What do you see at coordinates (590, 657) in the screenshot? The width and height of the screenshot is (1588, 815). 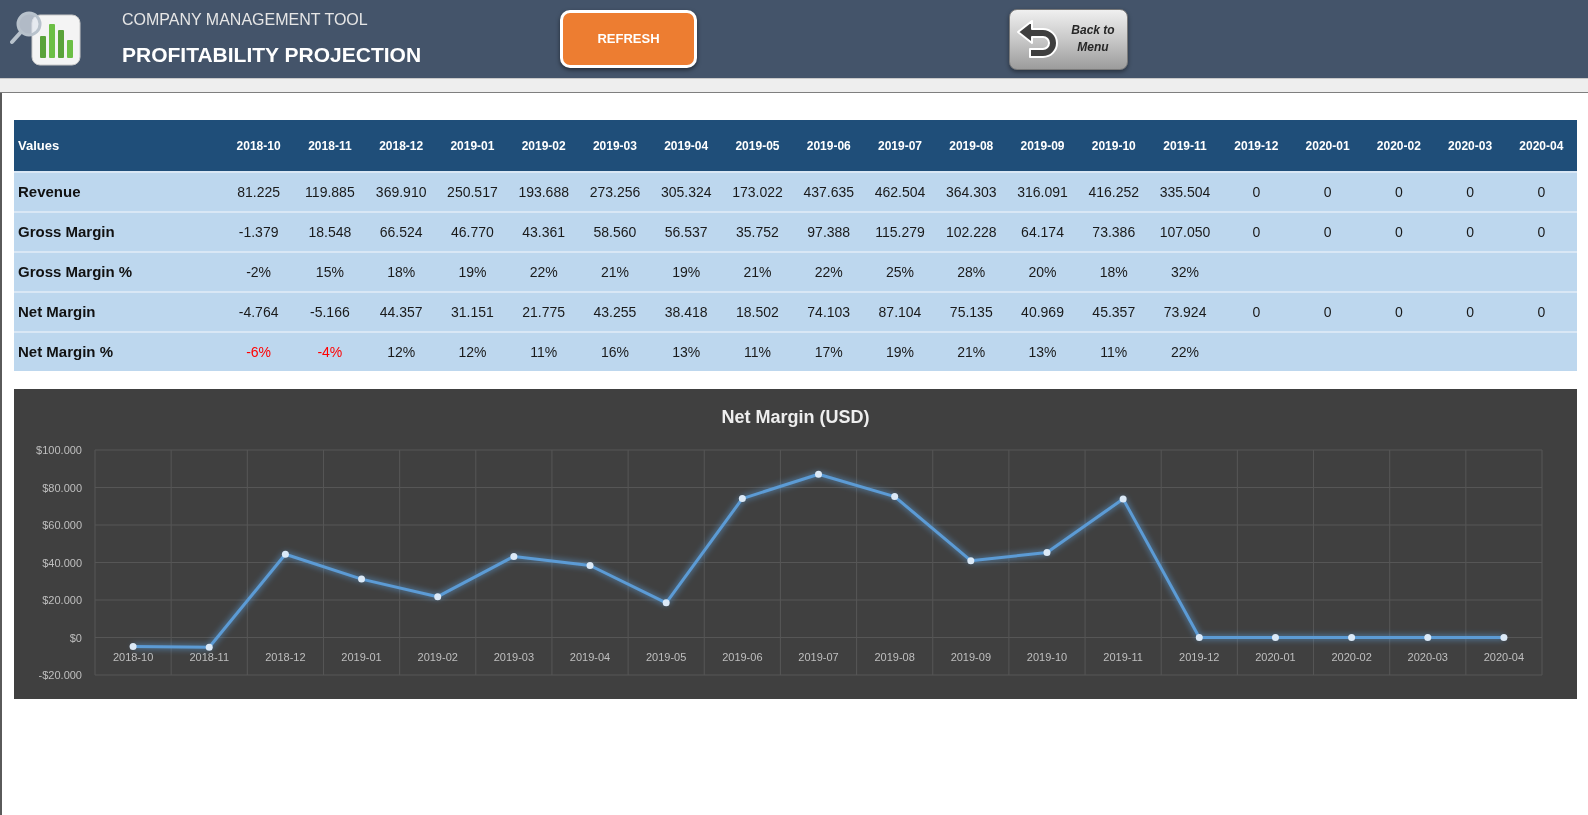 I see `x-axis-label: 2019-04` at bounding box center [590, 657].